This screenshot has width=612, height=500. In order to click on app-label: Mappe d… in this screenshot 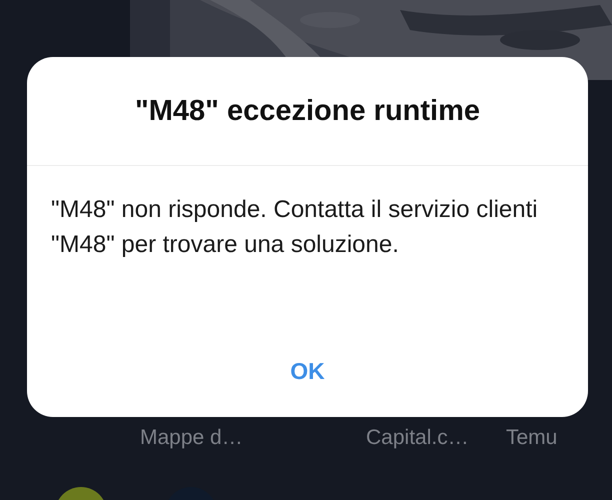, I will do `click(191, 438)`.